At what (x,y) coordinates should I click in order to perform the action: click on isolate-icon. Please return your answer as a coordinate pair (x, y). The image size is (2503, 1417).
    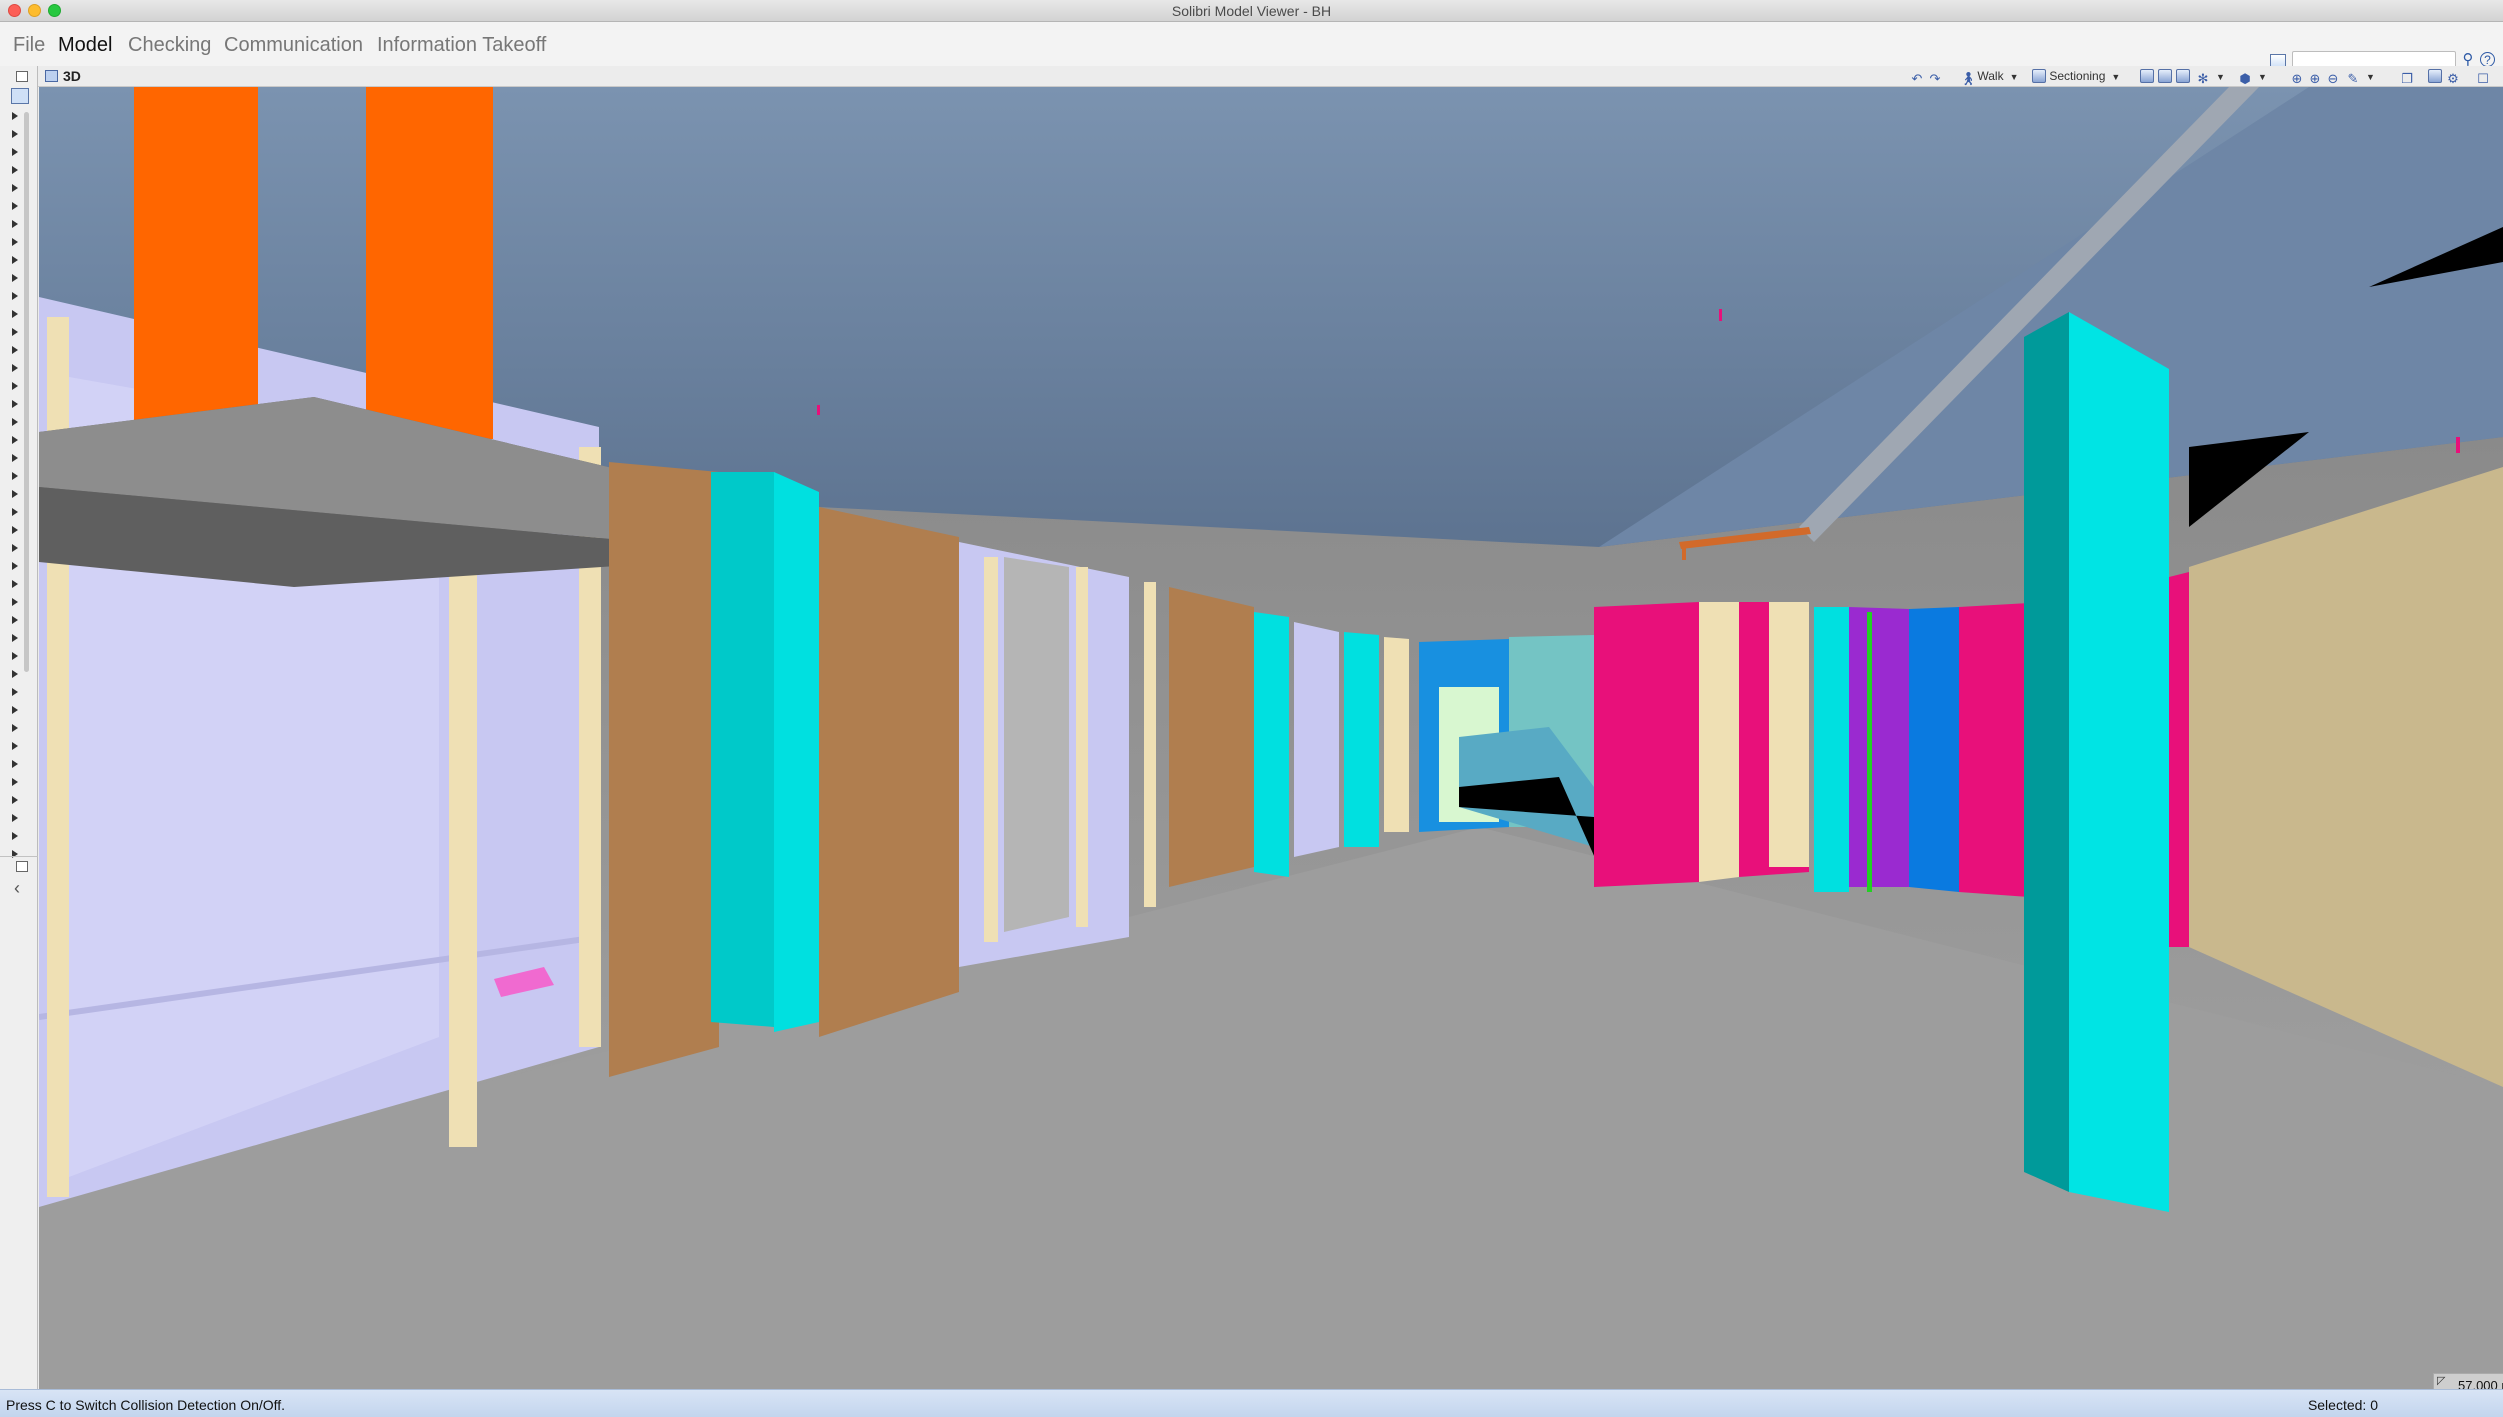
    Looking at the image, I should click on (2183, 76).